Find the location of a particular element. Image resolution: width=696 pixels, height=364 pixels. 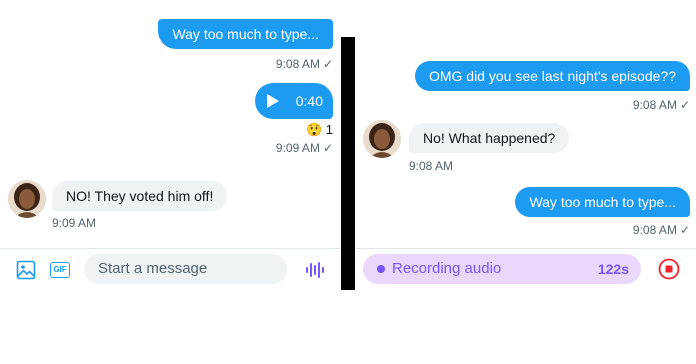

message-input: Start a message is located at coordinates (185, 269).